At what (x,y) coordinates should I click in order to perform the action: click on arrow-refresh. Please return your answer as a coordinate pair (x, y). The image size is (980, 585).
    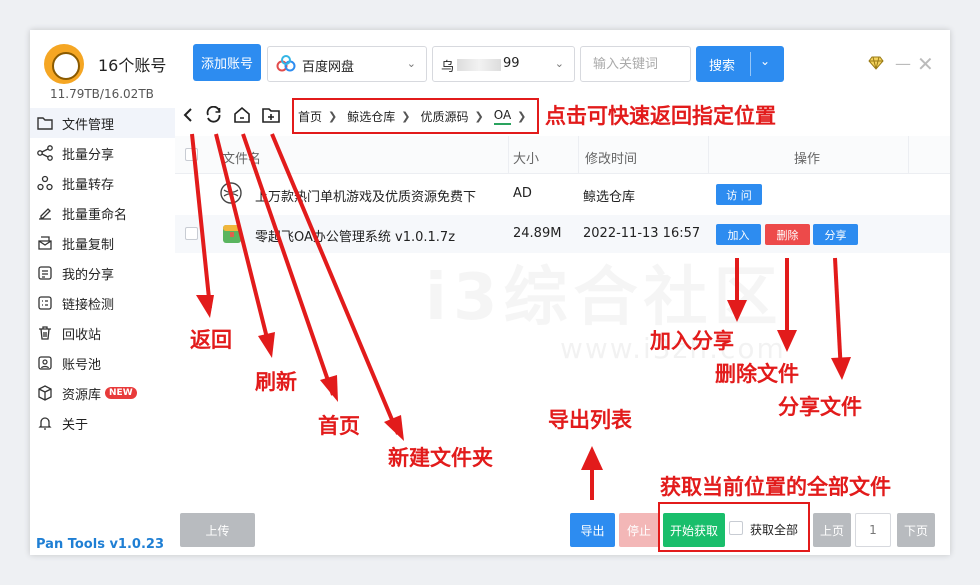
    Looking at the image, I should click on (243, 242).